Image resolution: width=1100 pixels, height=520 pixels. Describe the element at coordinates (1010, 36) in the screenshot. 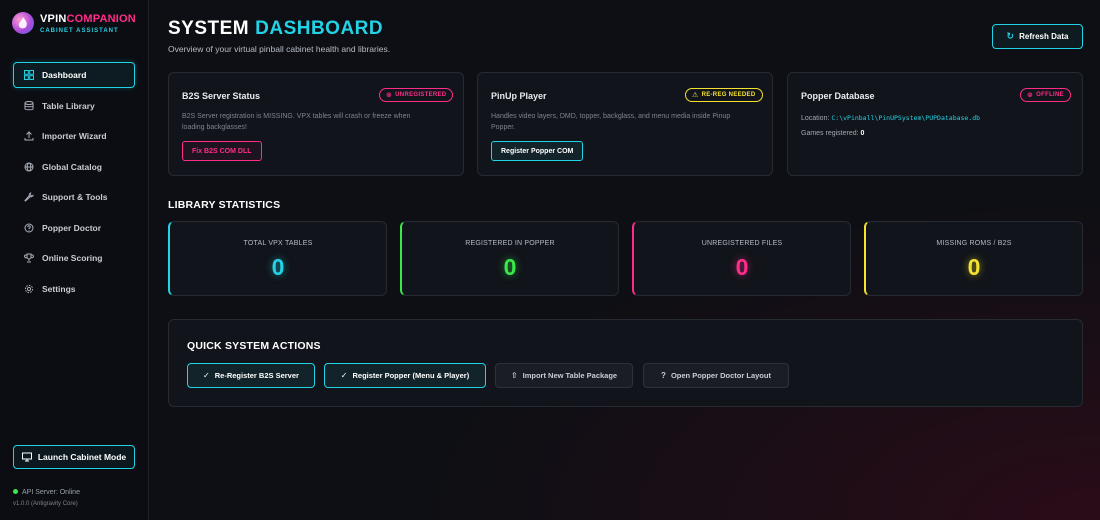

I see `refresh-icon: ↻` at that location.